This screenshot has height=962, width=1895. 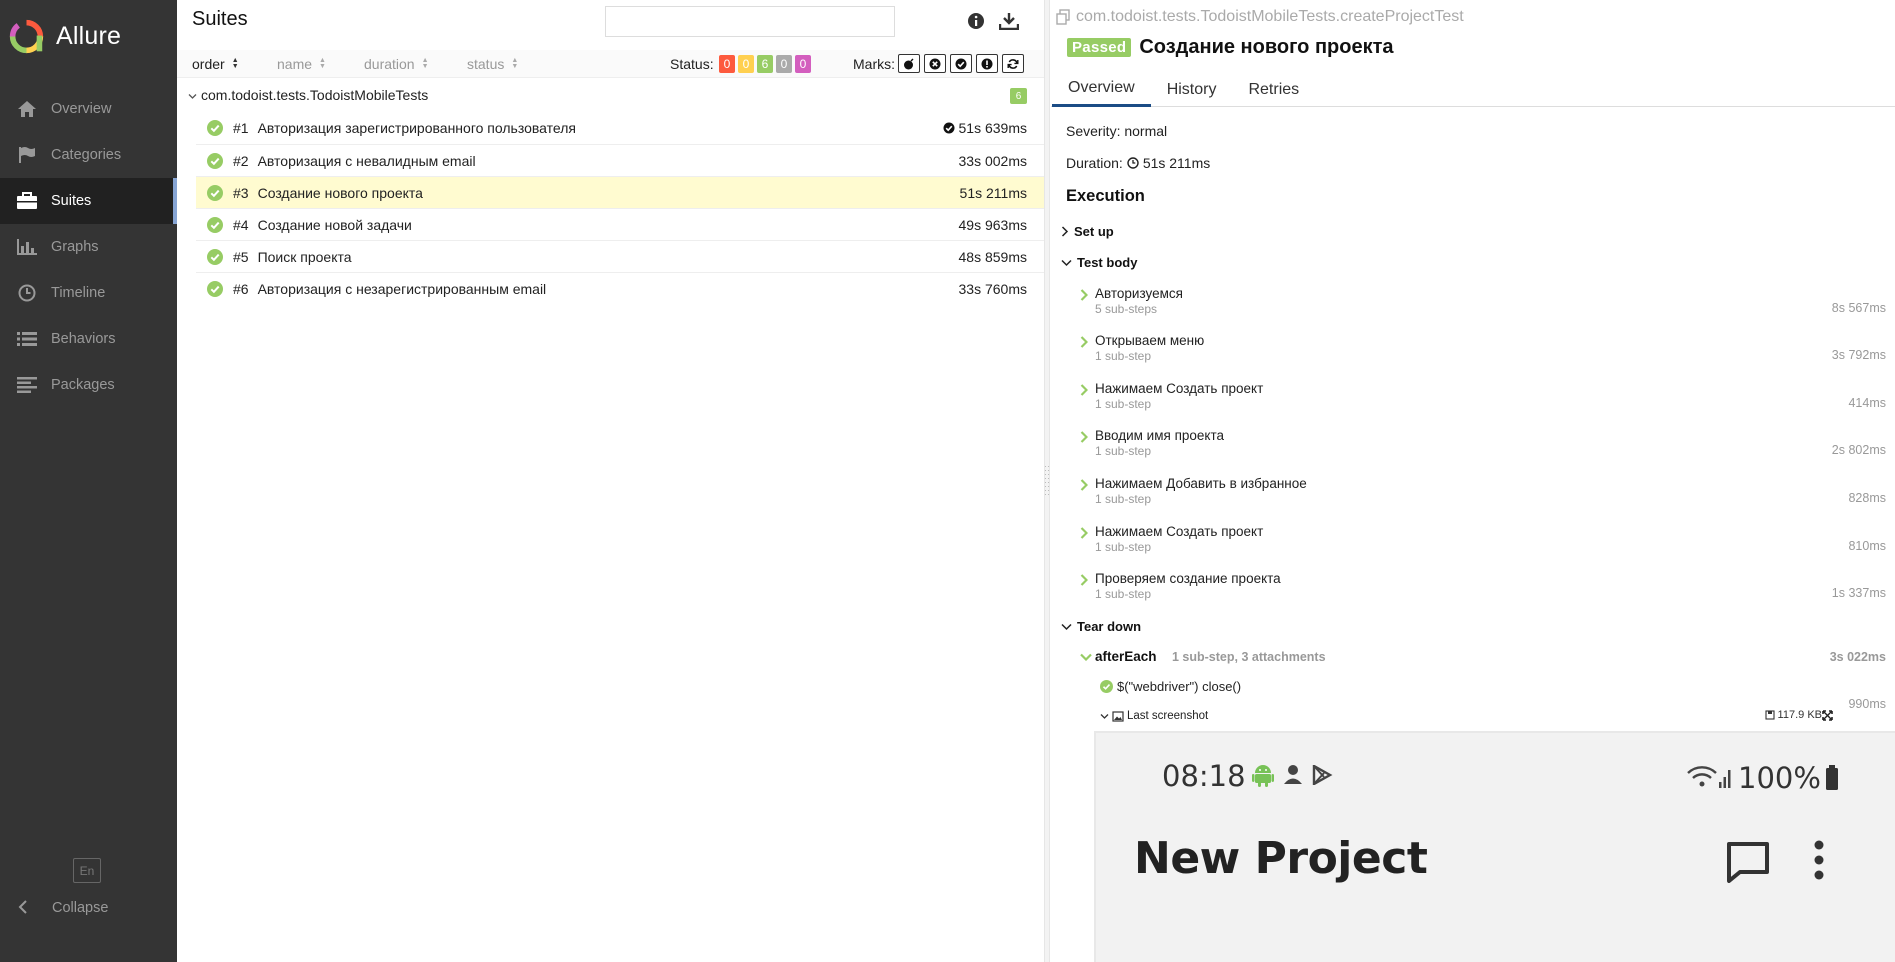 I want to click on failed-counter: 0, so click(x=727, y=63).